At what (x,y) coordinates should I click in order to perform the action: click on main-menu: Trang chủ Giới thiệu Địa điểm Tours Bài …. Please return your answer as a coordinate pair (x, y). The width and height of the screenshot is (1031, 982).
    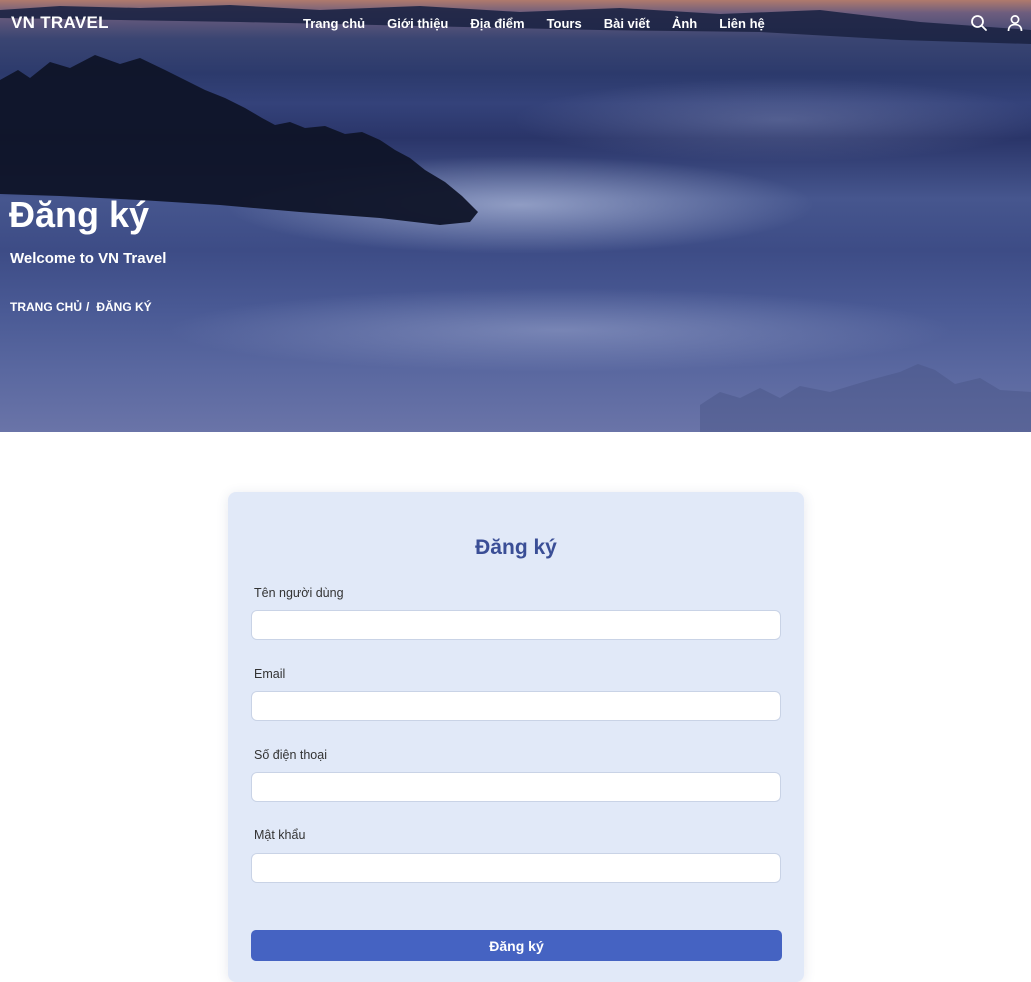
    Looking at the image, I should click on (534, 23).